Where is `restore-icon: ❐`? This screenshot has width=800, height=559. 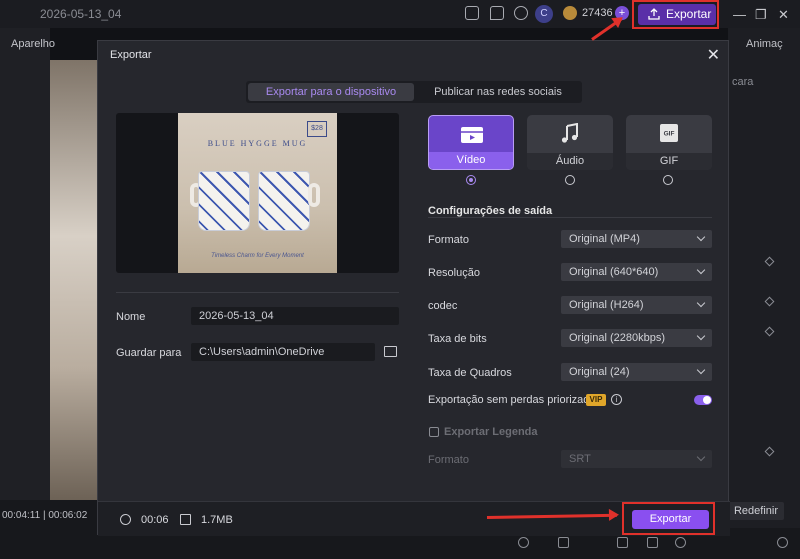
restore-icon: ❐ is located at coordinates (761, 15).